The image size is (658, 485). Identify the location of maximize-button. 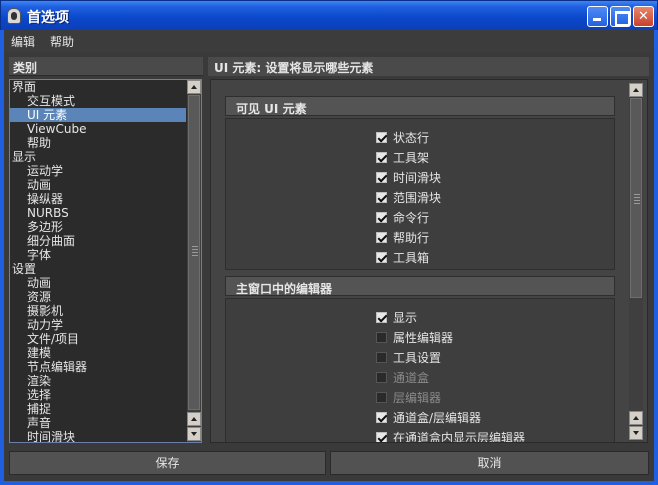
(620, 16).